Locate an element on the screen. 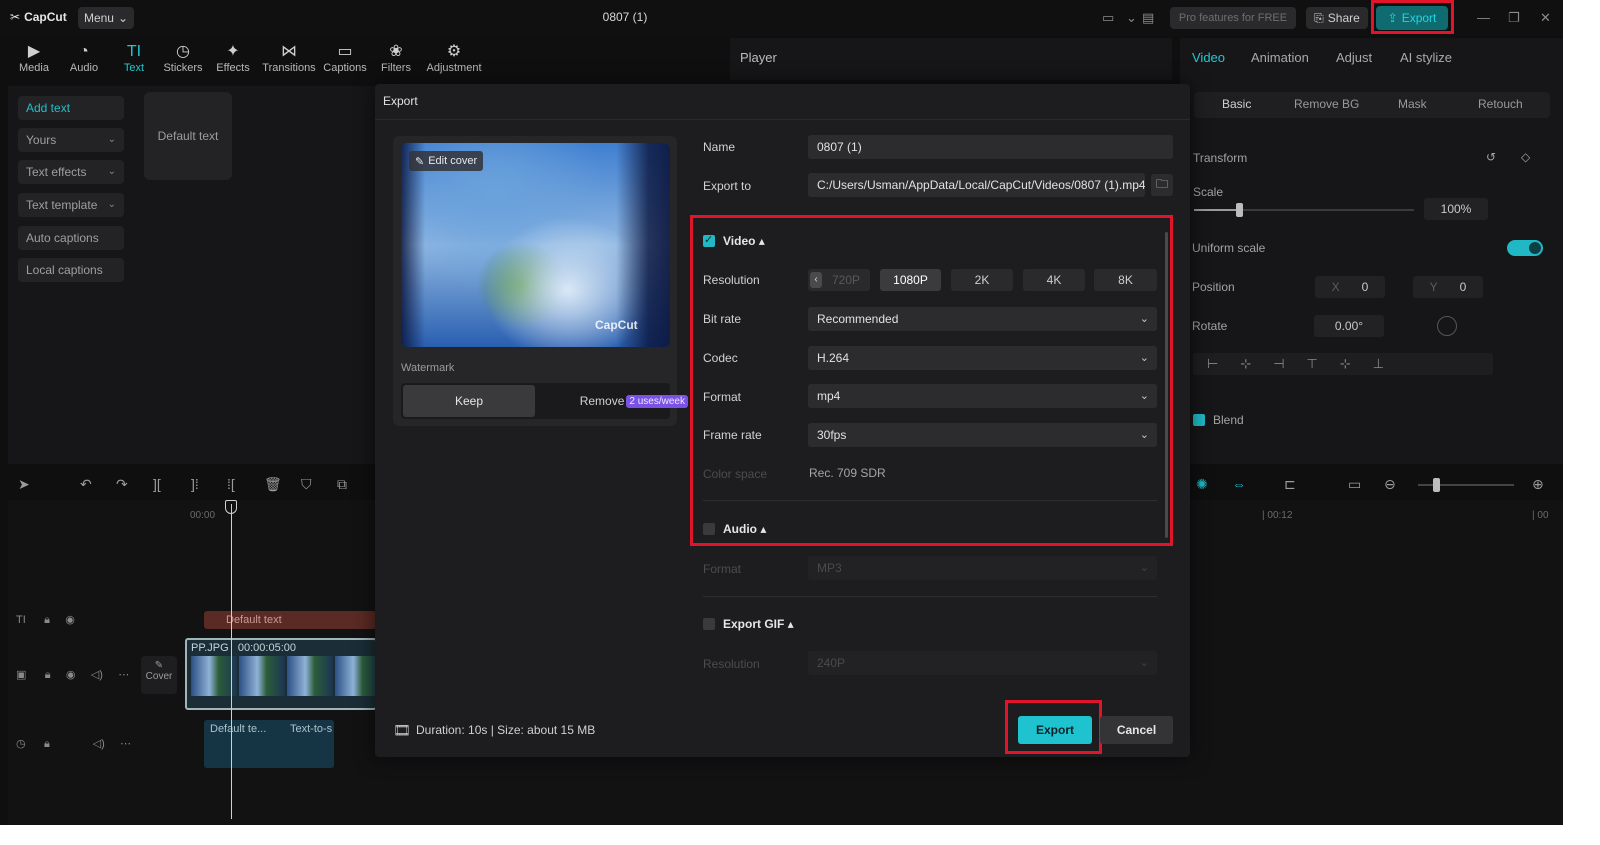 The height and width of the screenshot is (845, 1600). tab-video: Video is located at coordinates (1208, 57).